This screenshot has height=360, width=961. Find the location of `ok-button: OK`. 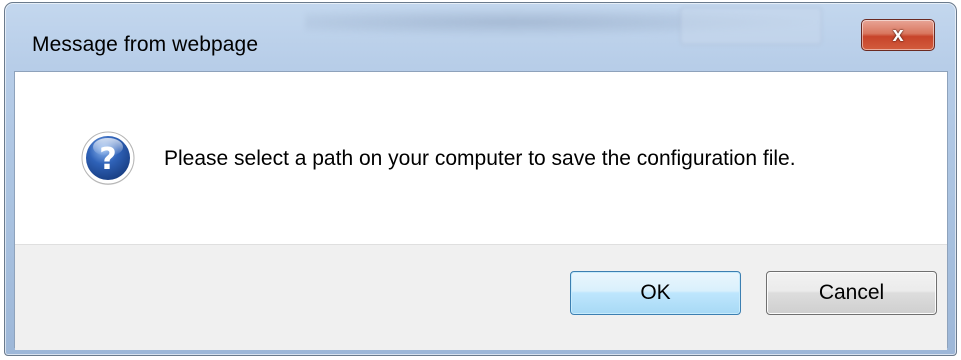

ok-button: OK is located at coordinates (655, 293).